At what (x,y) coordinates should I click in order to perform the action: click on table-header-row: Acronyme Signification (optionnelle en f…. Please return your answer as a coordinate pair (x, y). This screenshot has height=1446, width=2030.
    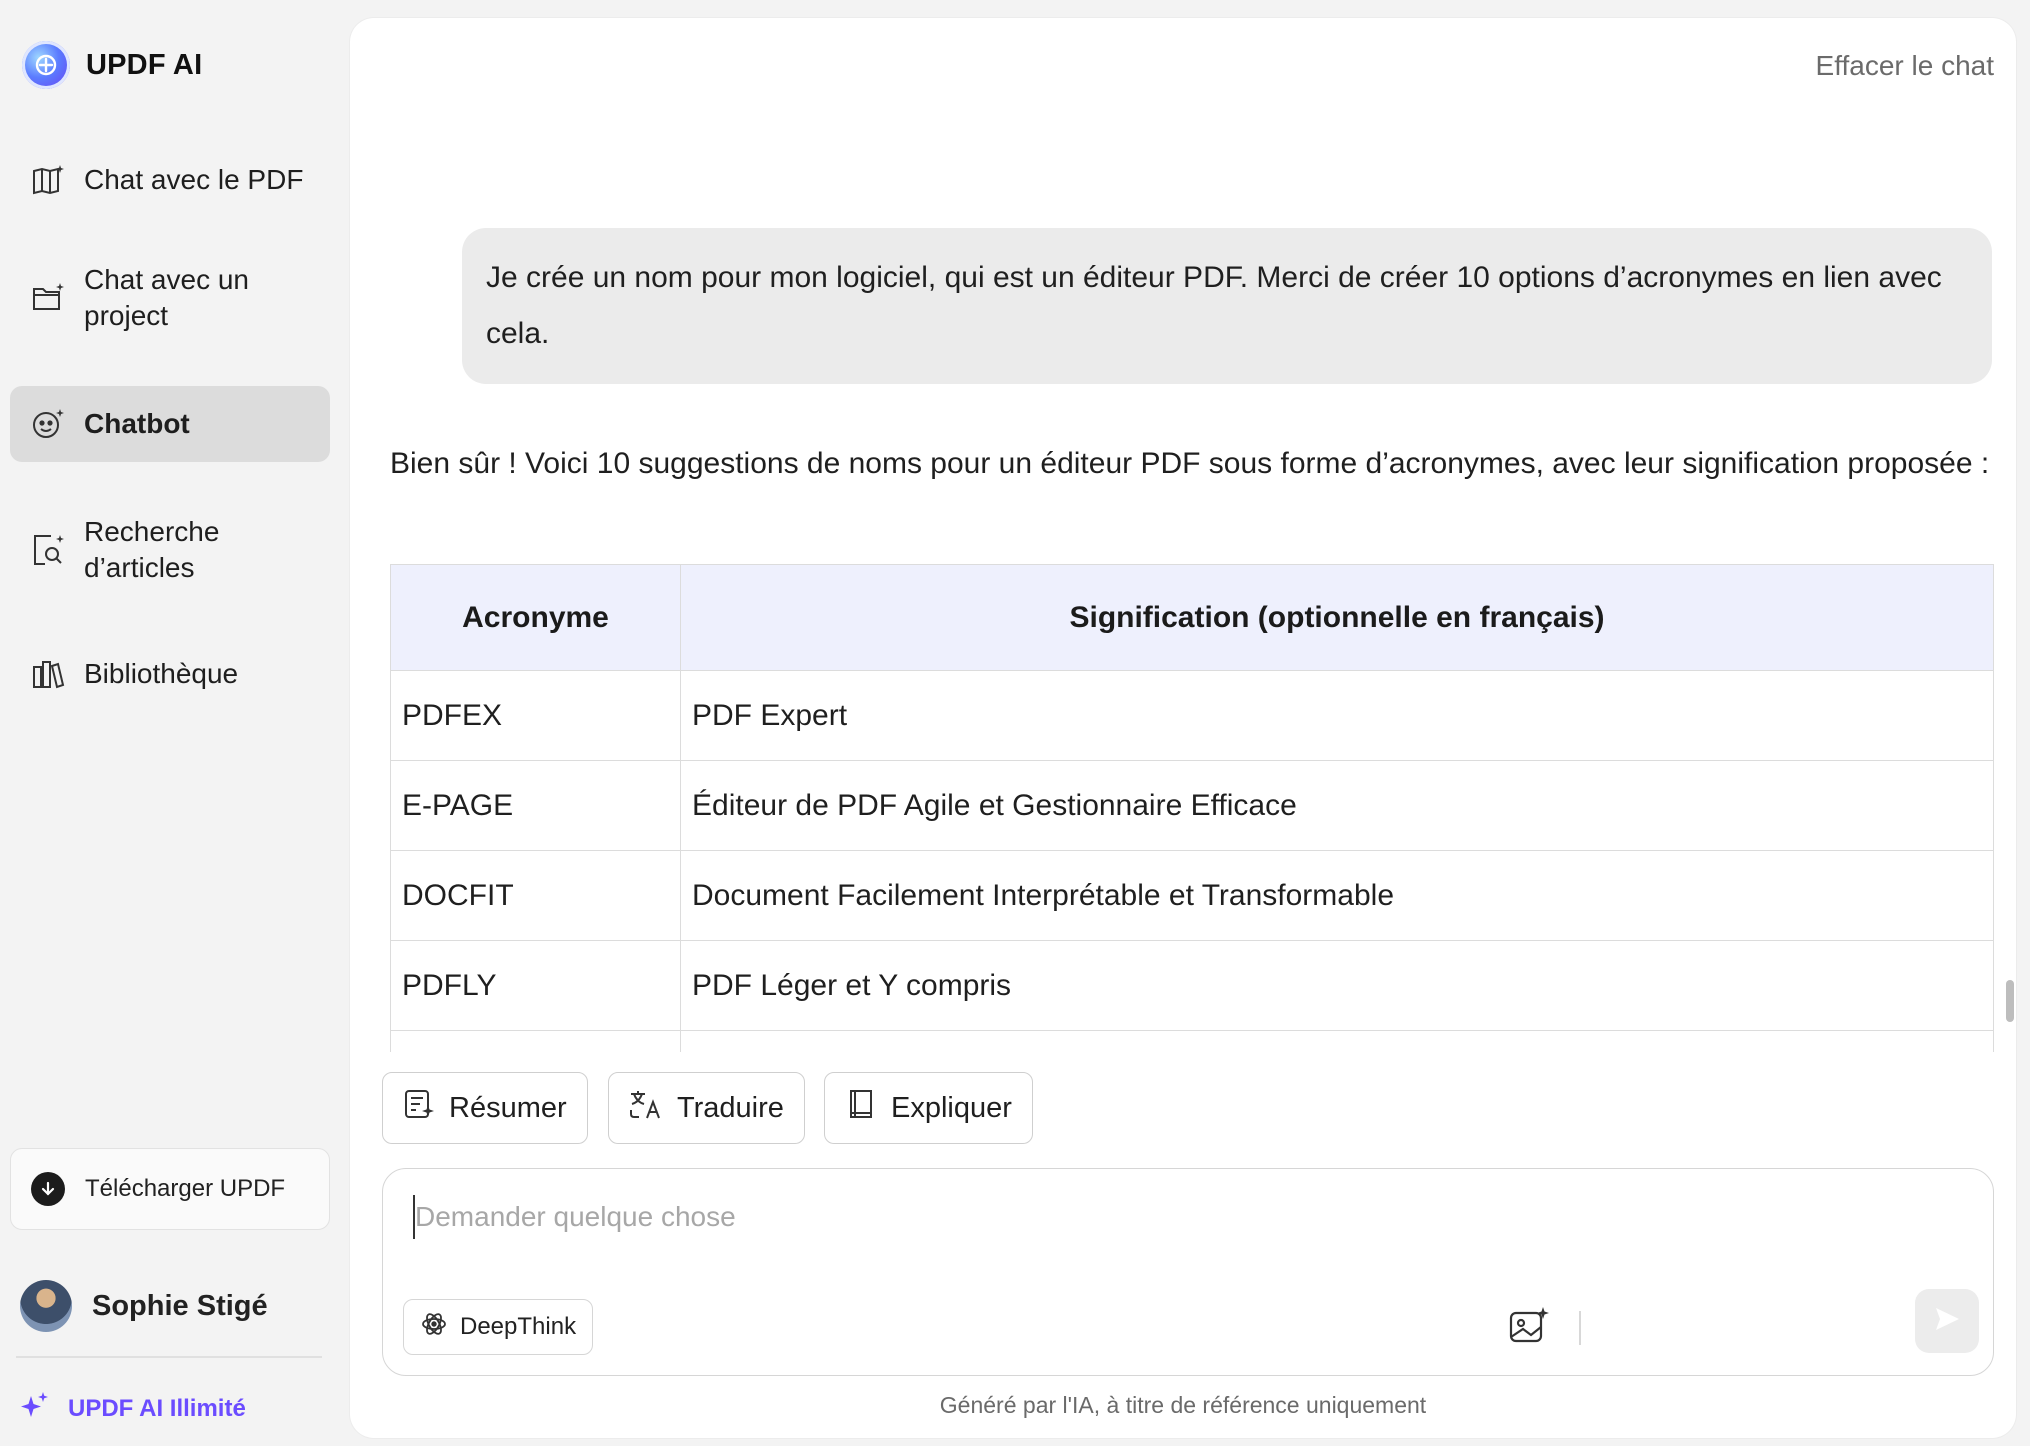
    Looking at the image, I should click on (1192, 617).